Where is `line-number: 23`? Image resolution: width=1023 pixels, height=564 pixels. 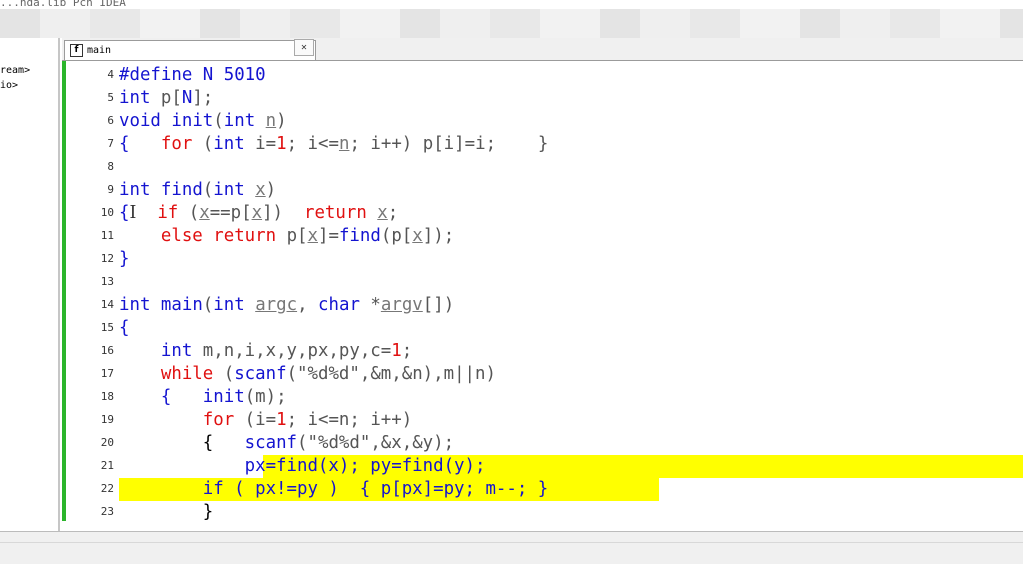 line-number: 23 is located at coordinates (107, 511).